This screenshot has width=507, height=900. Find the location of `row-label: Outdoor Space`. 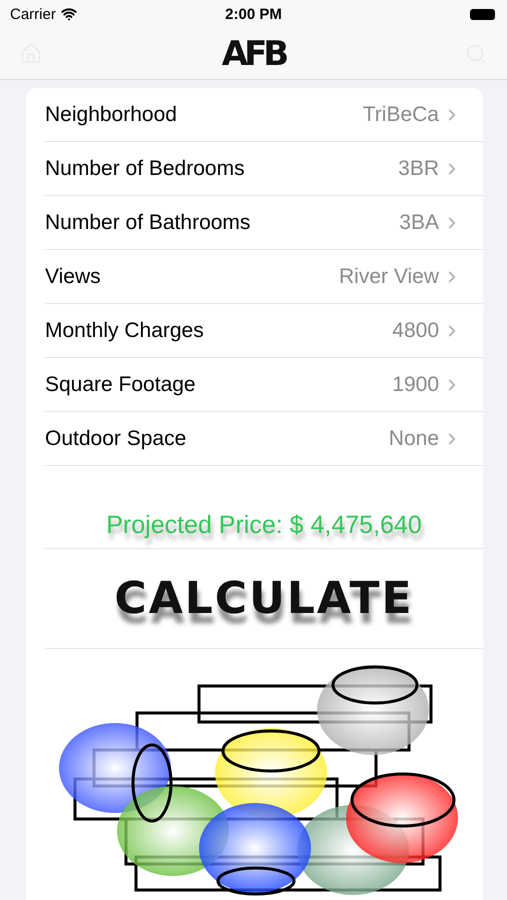

row-label: Outdoor Space is located at coordinates (217, 438).